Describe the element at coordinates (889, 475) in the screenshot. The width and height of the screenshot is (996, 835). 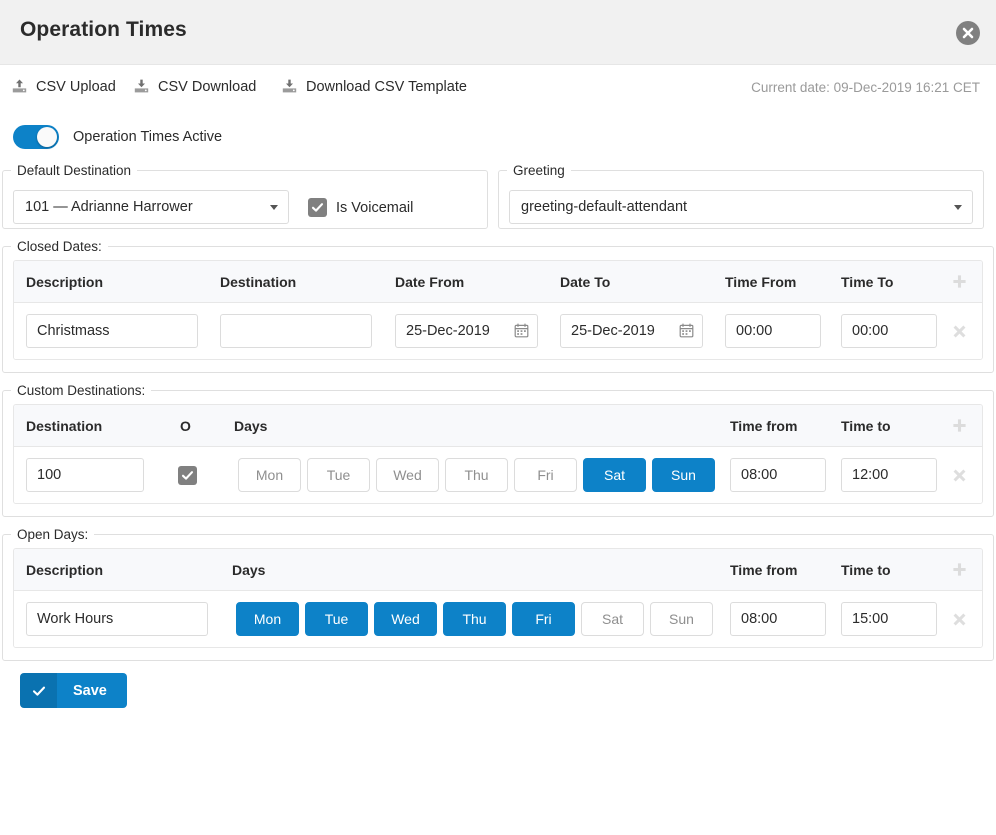
I see `custom-destination-time-to-input: 12:00` at that location.